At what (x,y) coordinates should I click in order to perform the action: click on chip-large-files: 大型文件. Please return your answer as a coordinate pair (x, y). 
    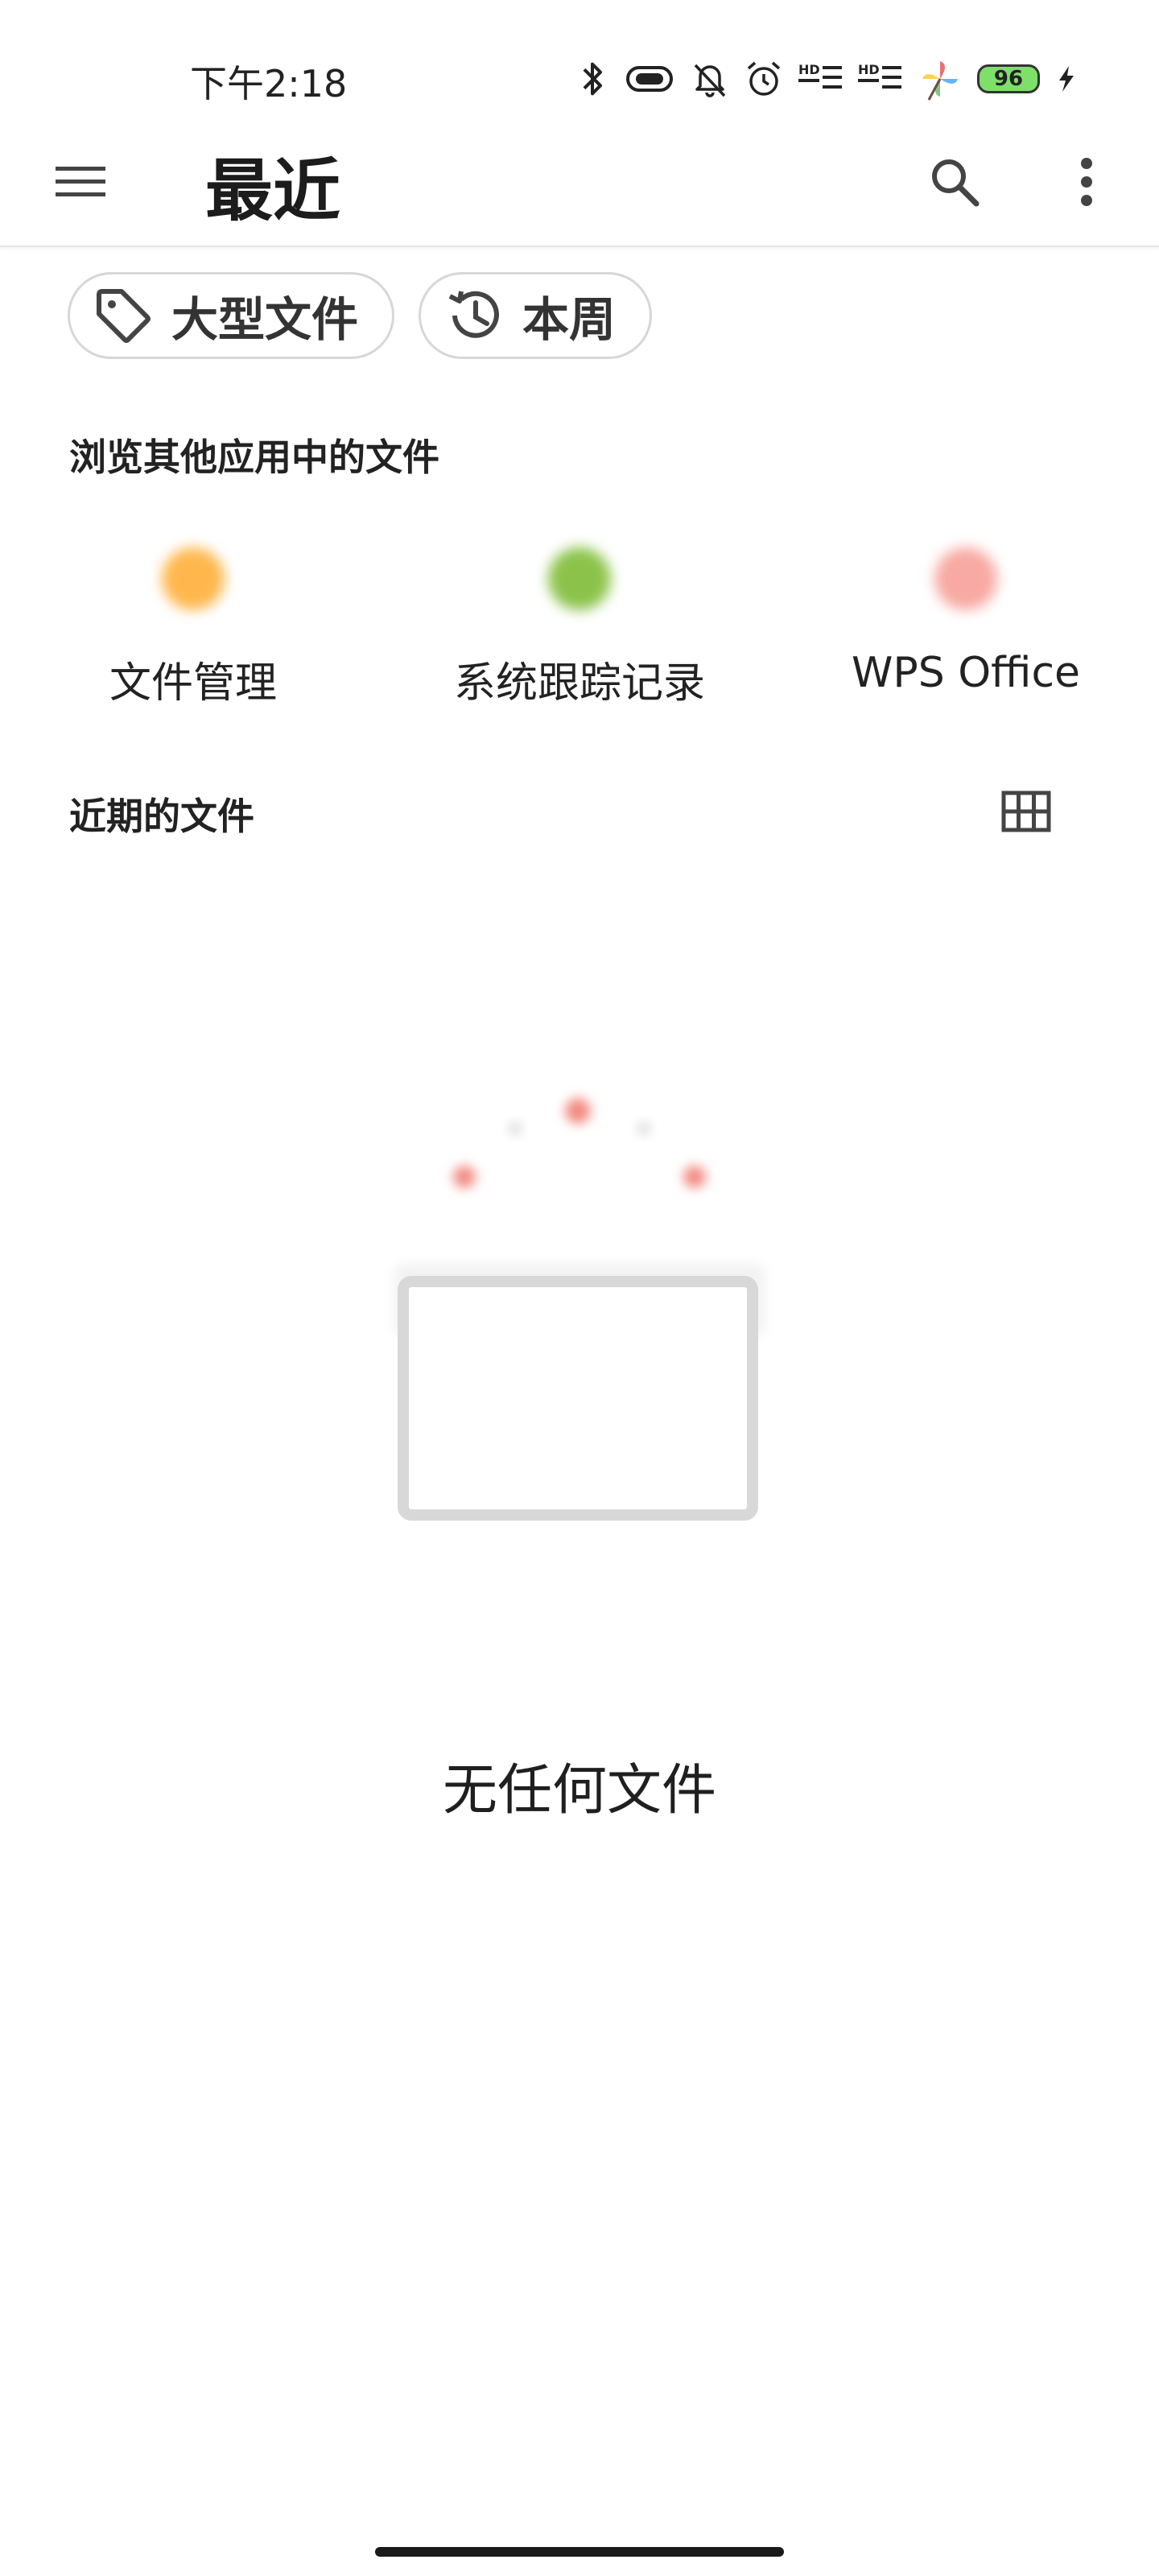
    Looking at the image, I should click on (231, 315).